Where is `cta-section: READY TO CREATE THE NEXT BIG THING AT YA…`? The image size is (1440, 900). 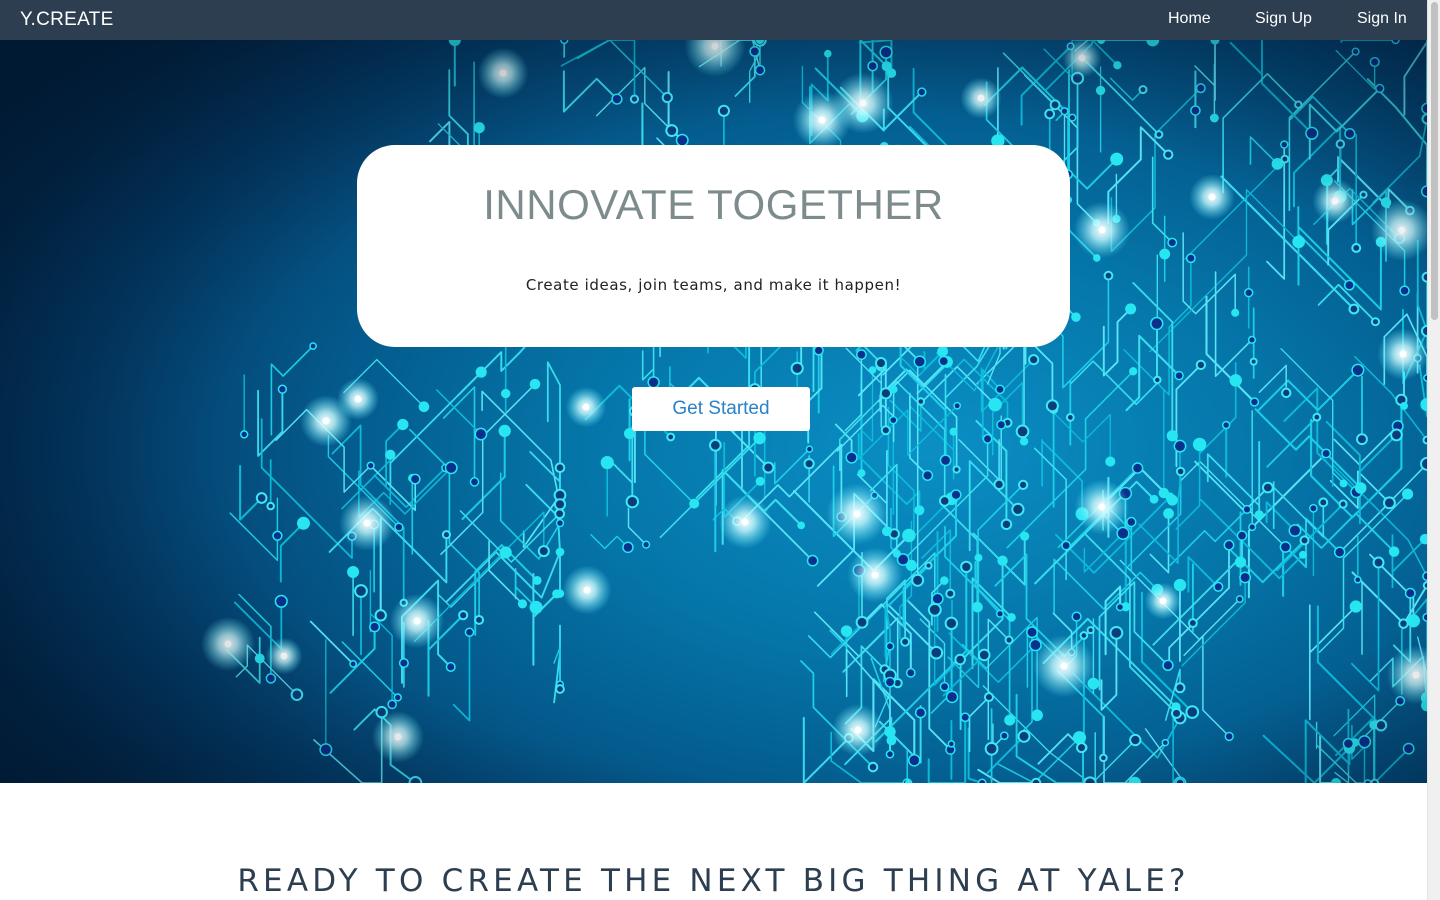 cta-section: READY TO CREATE THE NEXT BIG THING AT YA… is located at coordinates (713, 841).